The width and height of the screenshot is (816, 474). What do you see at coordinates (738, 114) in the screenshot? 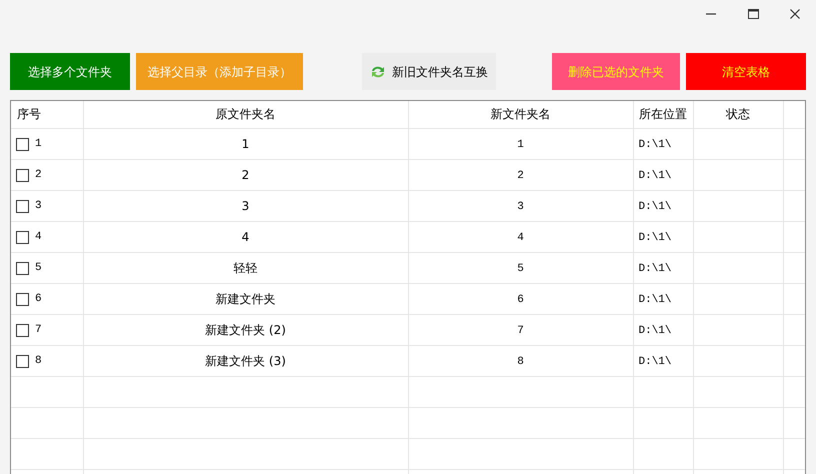
I see `column-header: 状态` at bounding box center [738, 114].